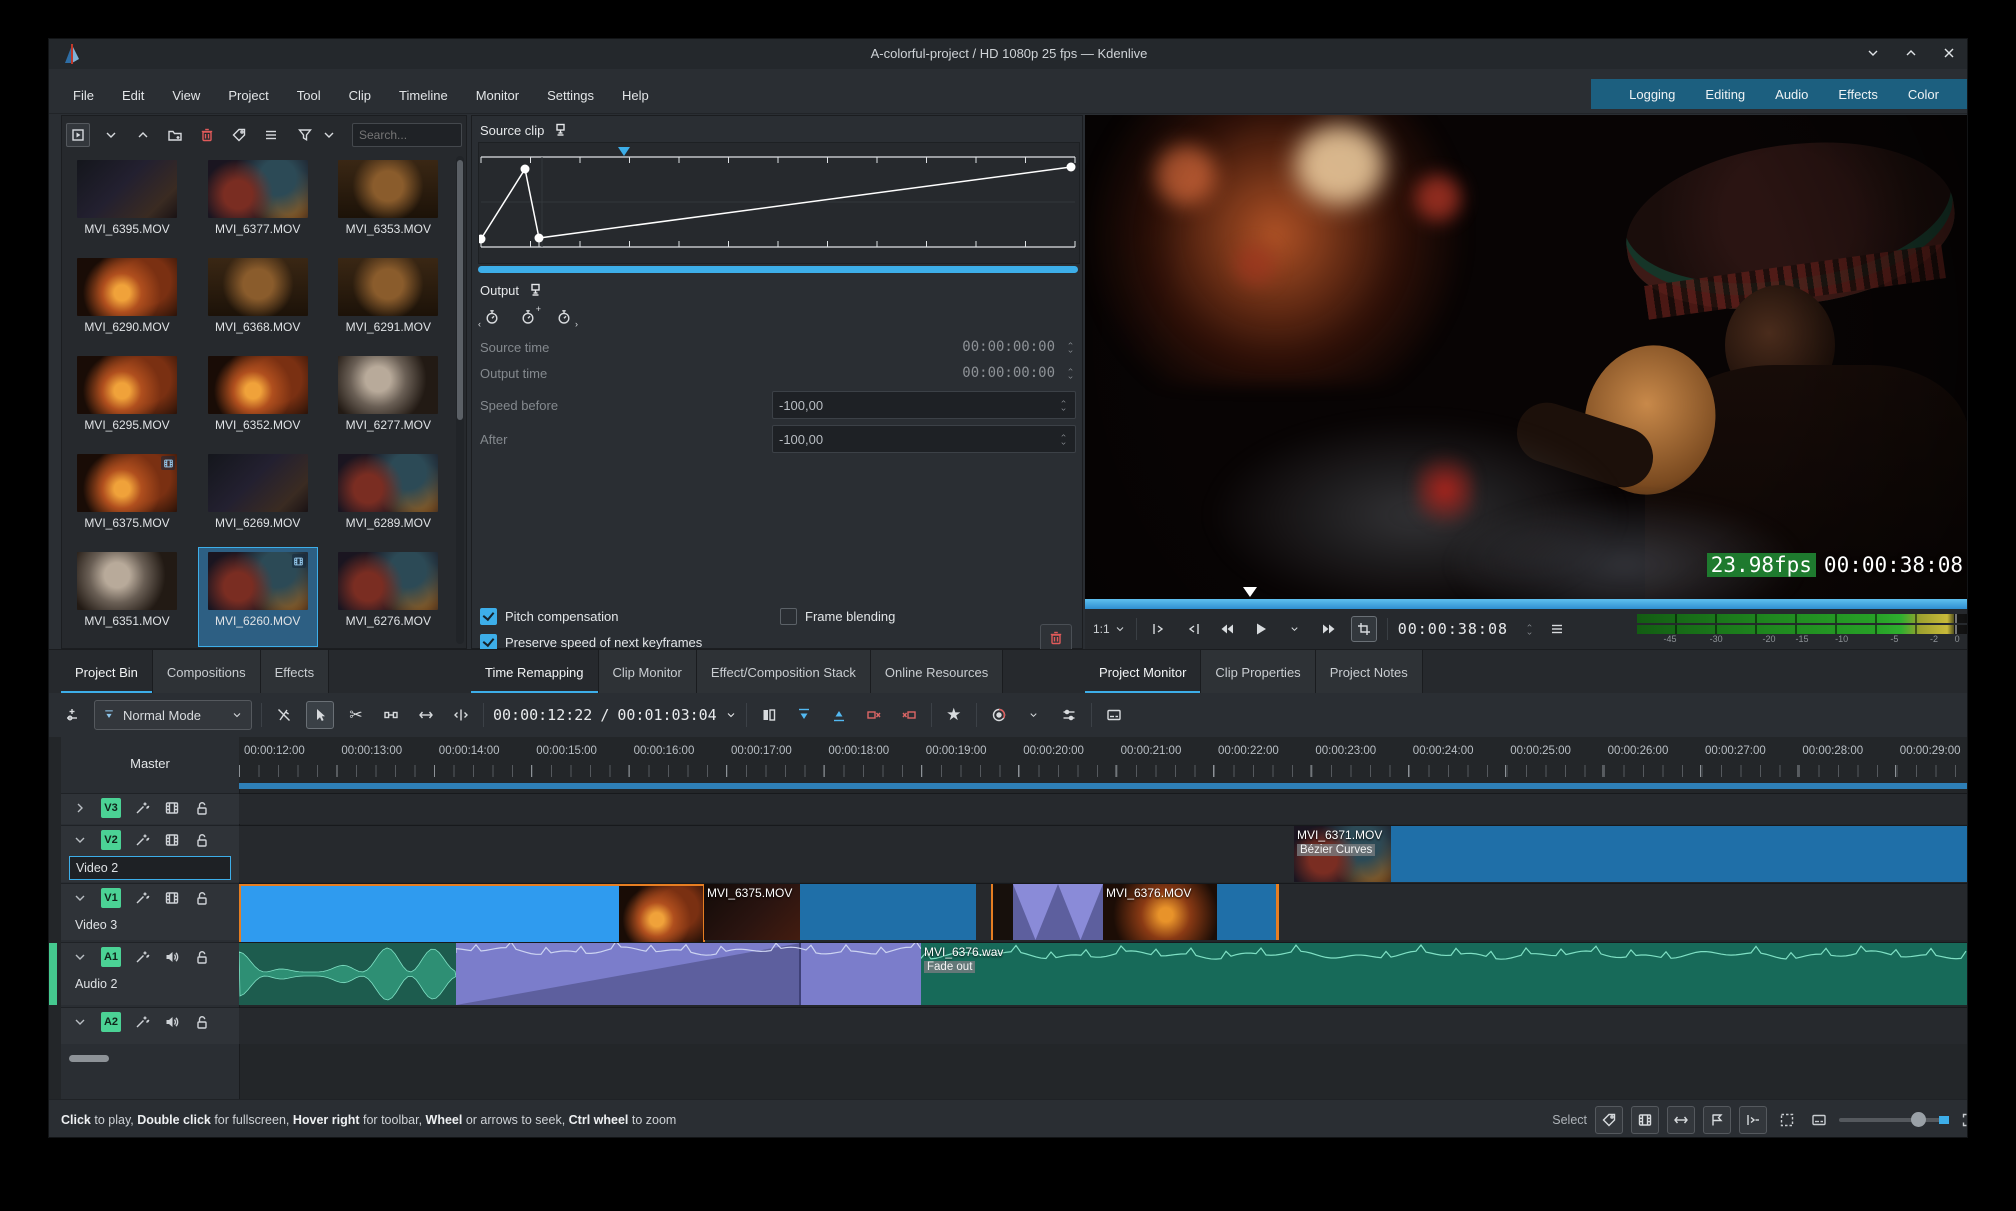 The image size is (2016, 1211). Describe the element at coordinates (1873, 53) in the screenshot. I see `minimize-button` at that location.